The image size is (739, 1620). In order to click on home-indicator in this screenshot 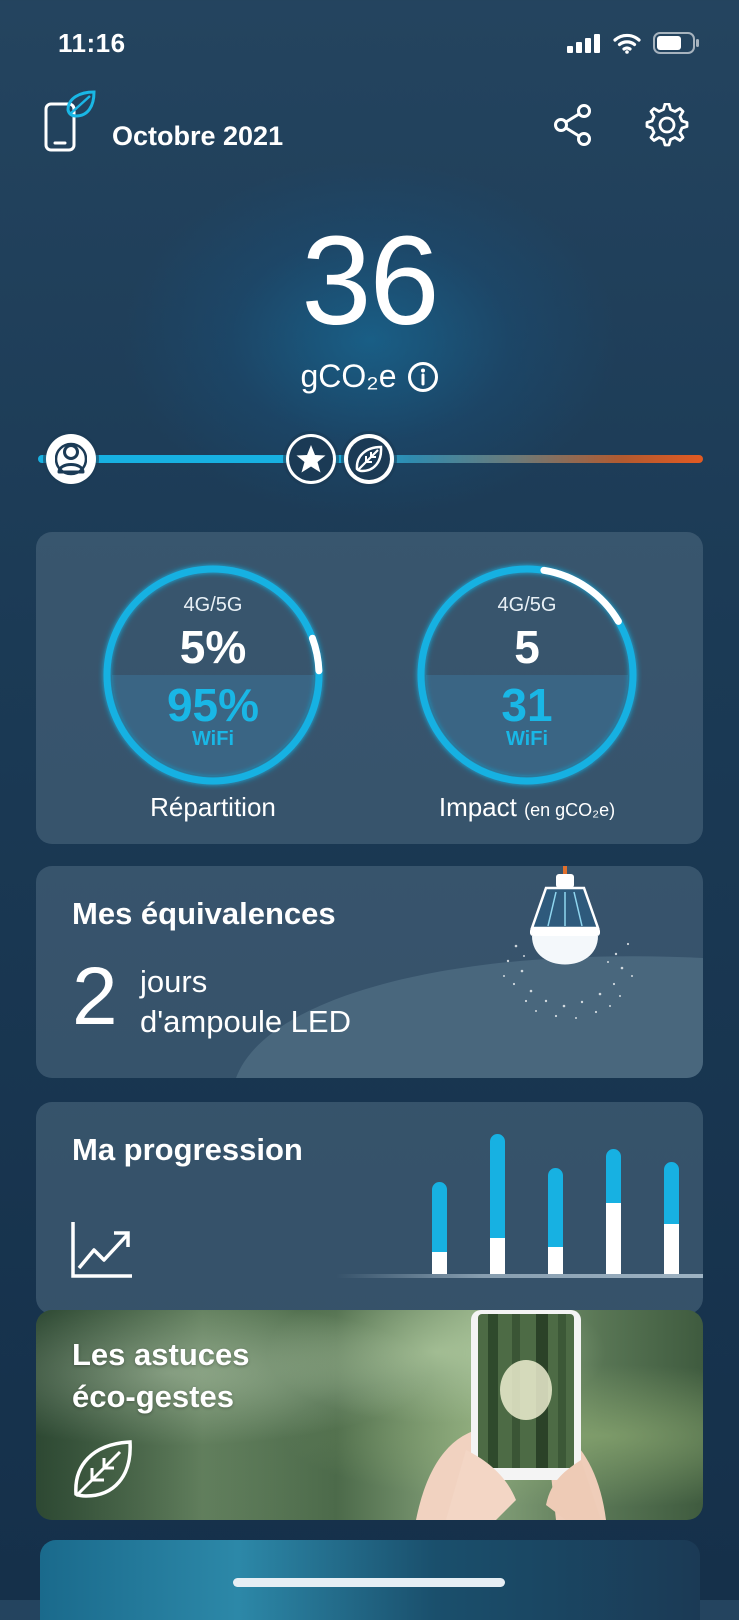, I will do `click(369, 1582)`.